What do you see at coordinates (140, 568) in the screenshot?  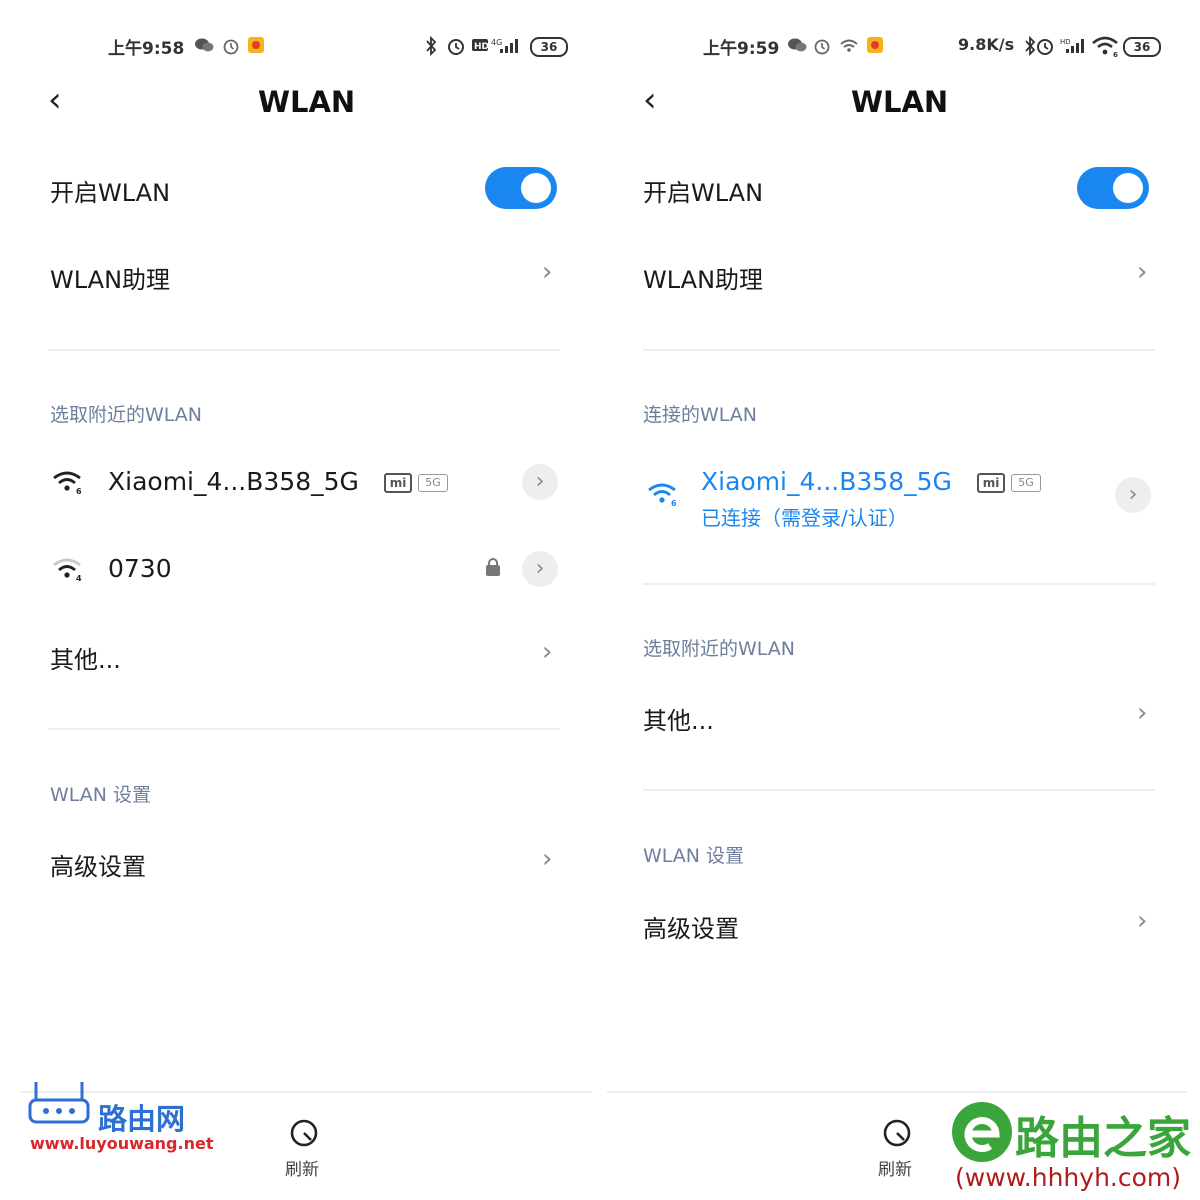 I see `network-ssid: 0730` at bounding box center [140, 568].